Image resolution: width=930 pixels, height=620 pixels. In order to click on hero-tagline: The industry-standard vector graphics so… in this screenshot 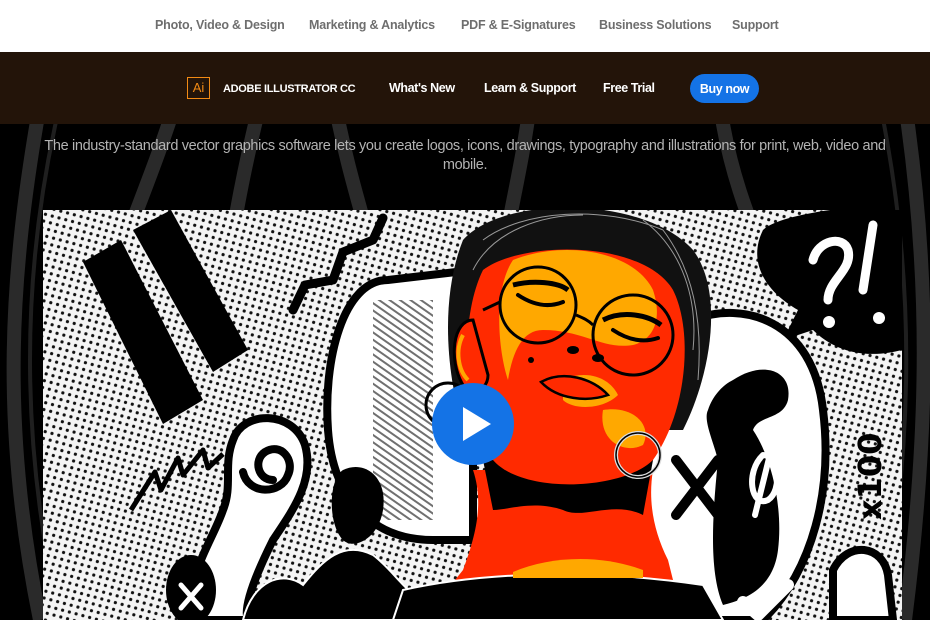, I will do `click(465, 155)`.